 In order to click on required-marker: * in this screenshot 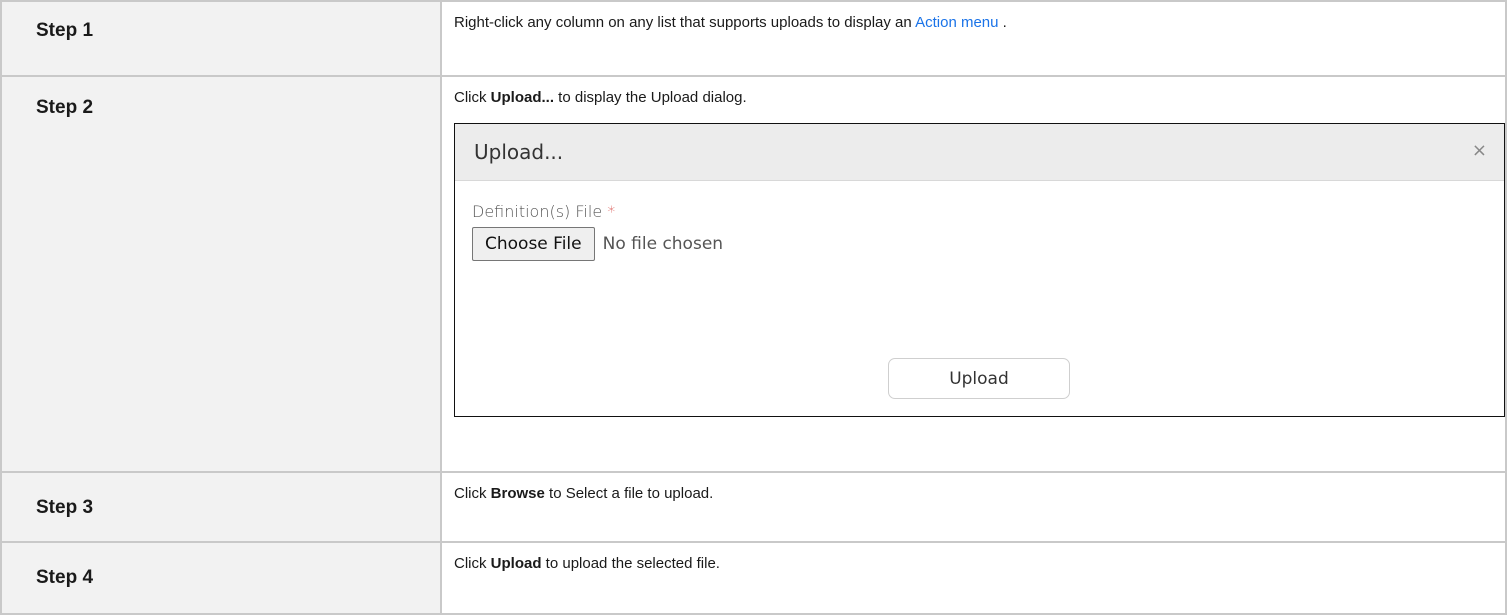, I will do `click(611, 211)`.